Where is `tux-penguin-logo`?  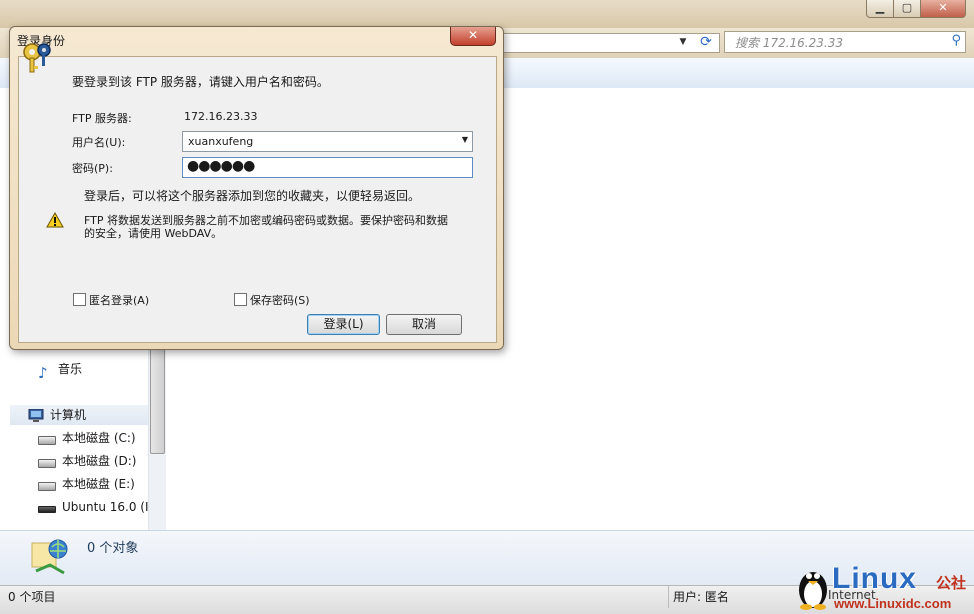 tux-penguin-logo is located at coordinates (813, 591).